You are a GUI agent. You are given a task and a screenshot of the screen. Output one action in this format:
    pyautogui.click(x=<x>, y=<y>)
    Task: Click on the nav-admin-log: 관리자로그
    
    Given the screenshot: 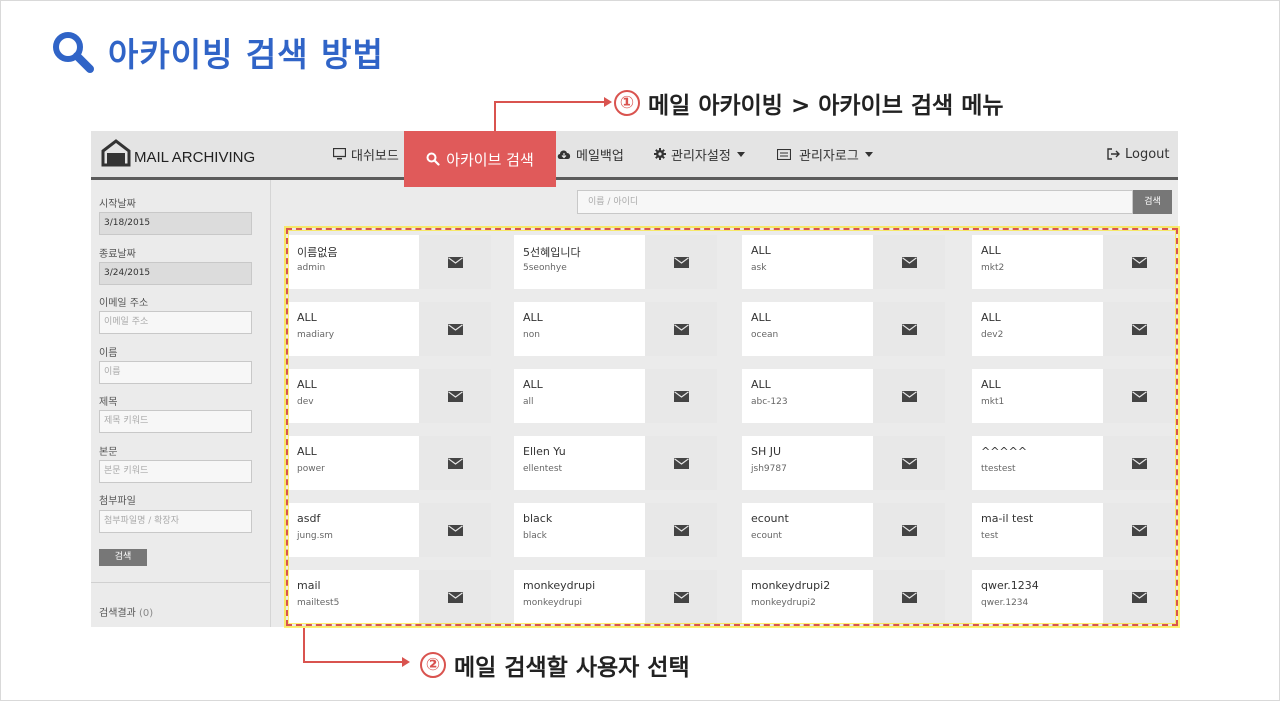 What is the action you would take?
    pyautogui.click(x=825, y=154)
    